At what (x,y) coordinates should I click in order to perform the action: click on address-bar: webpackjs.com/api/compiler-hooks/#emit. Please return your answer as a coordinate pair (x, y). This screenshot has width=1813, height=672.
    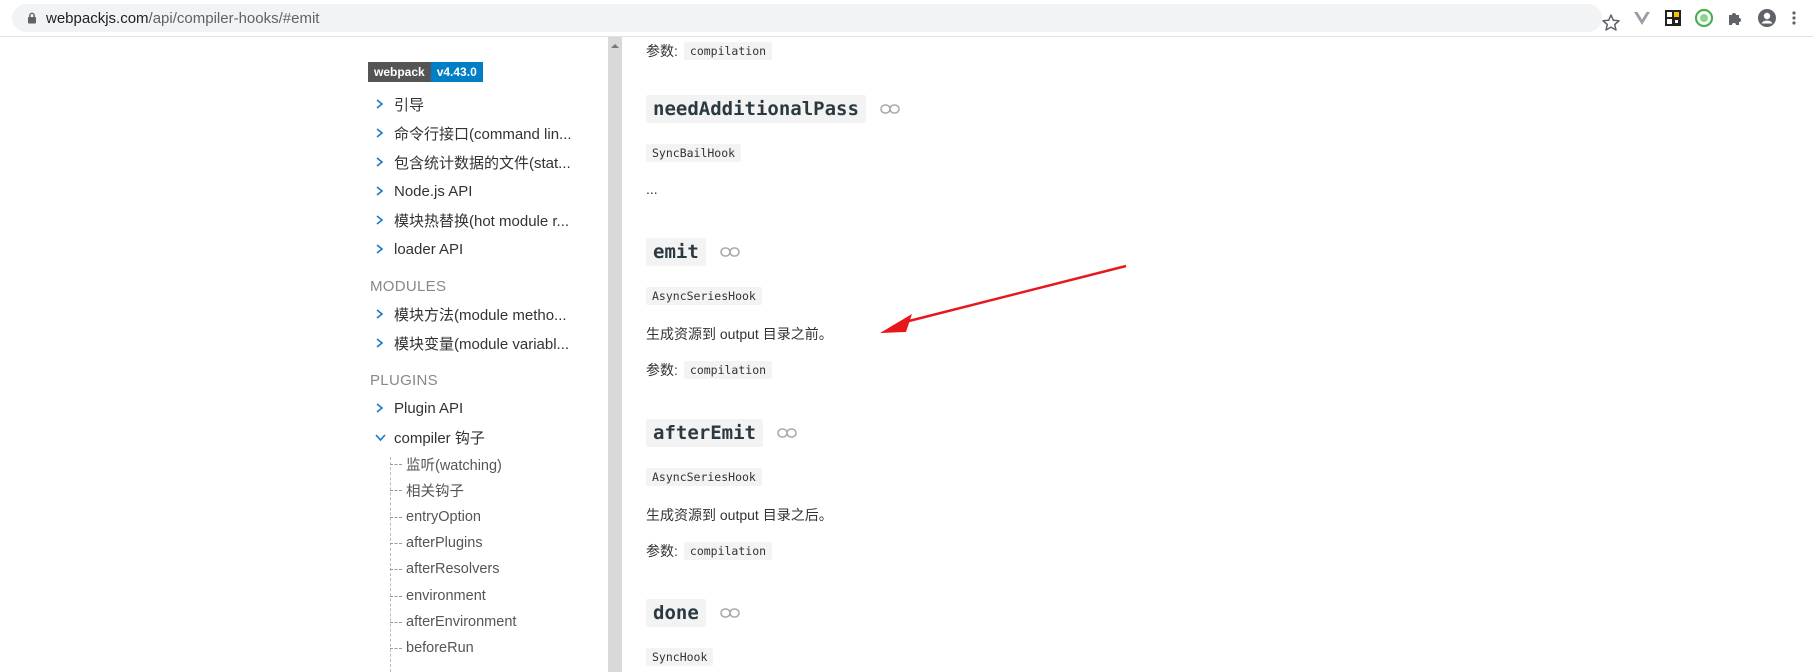
    Looking at the image, I should click on (816, 18).